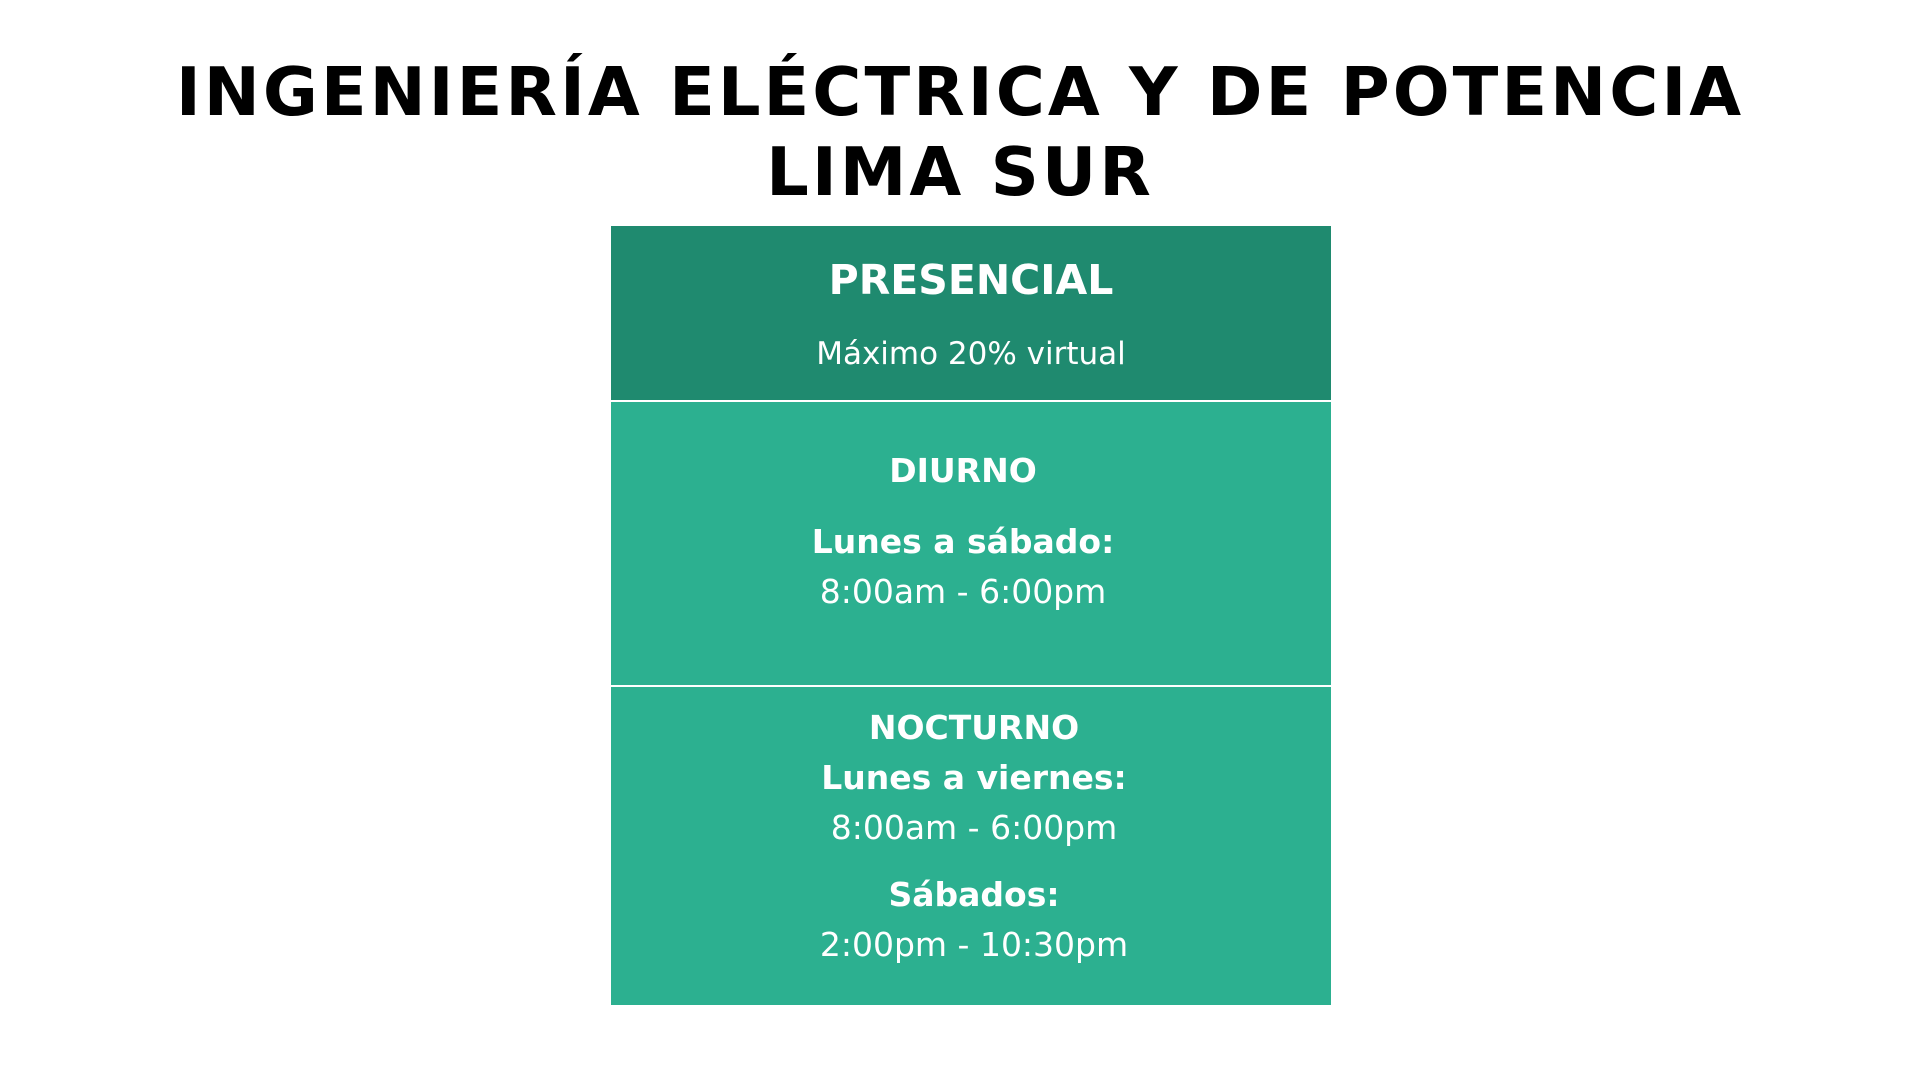  What do you see at coordinates (974, 894) in the screenshot?
I see `nocturno-saturday-label: Sábados:` at bounding box center [974, 894].